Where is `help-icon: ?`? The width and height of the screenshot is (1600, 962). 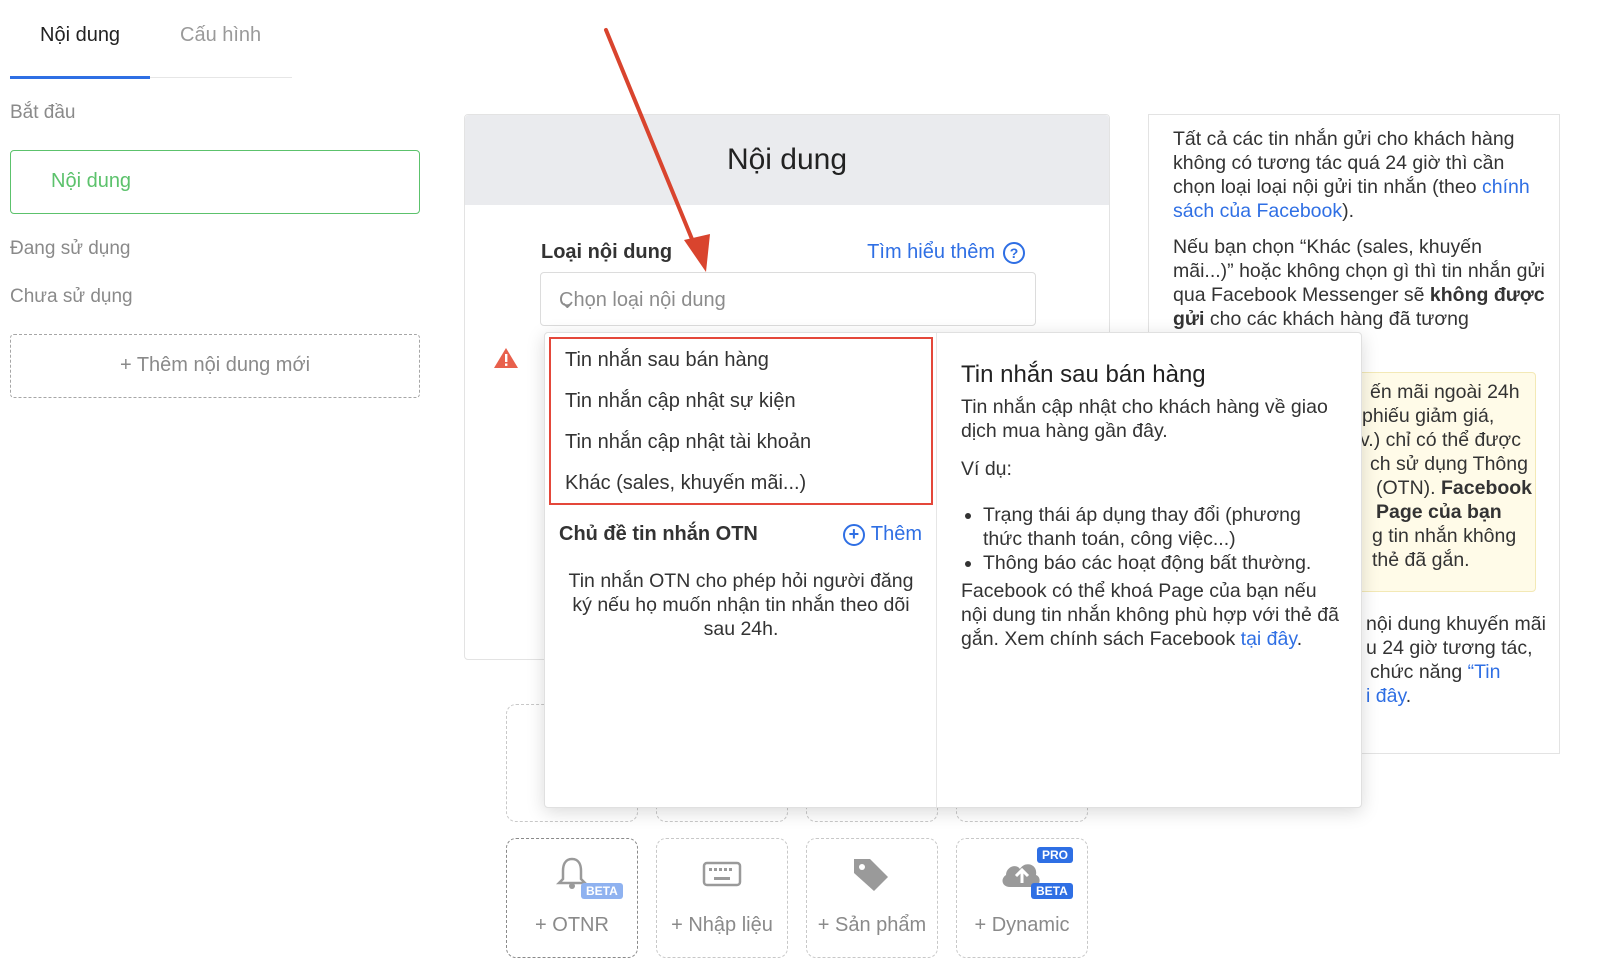
help-icon: ? is located at coordinates (1014, 252).